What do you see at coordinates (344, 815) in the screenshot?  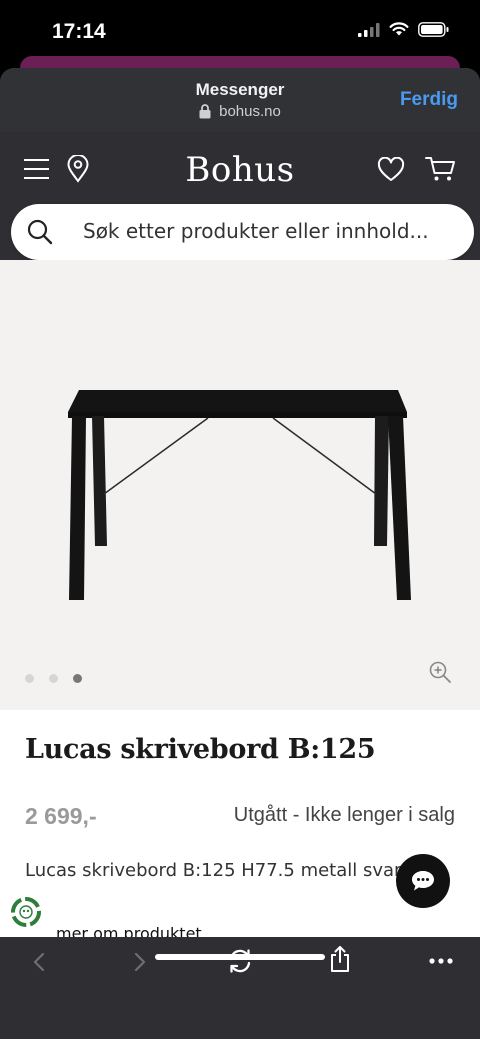 I see `stock-status: Utgått - Ikke lenger i salg` at bounding box center [344, 815].